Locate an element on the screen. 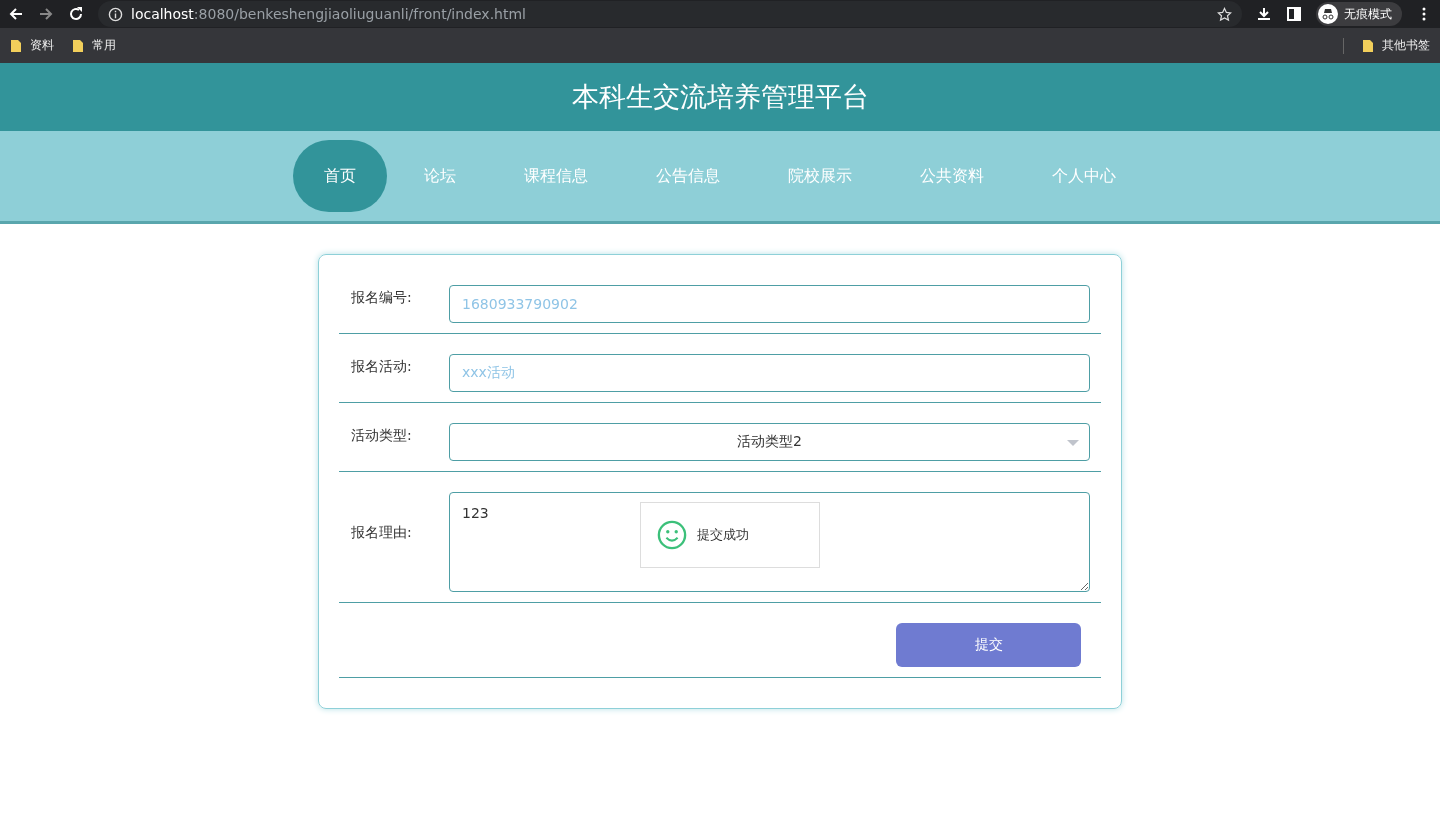 This screenshot has width=1440, height=816. toast-text: 提交成功 is located at coordinates (723, 535).